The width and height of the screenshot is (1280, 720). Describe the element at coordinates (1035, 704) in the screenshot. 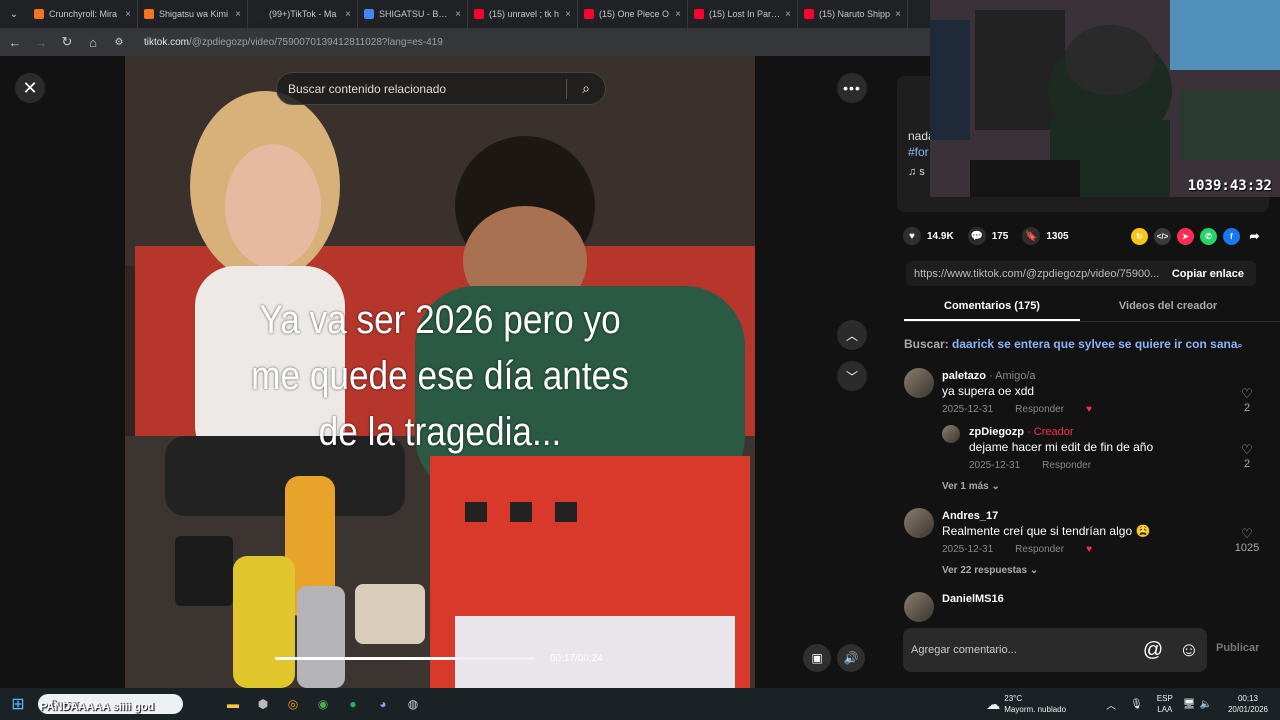

I see `weather-widget: 23°C Mayorm. nublado` at that location.